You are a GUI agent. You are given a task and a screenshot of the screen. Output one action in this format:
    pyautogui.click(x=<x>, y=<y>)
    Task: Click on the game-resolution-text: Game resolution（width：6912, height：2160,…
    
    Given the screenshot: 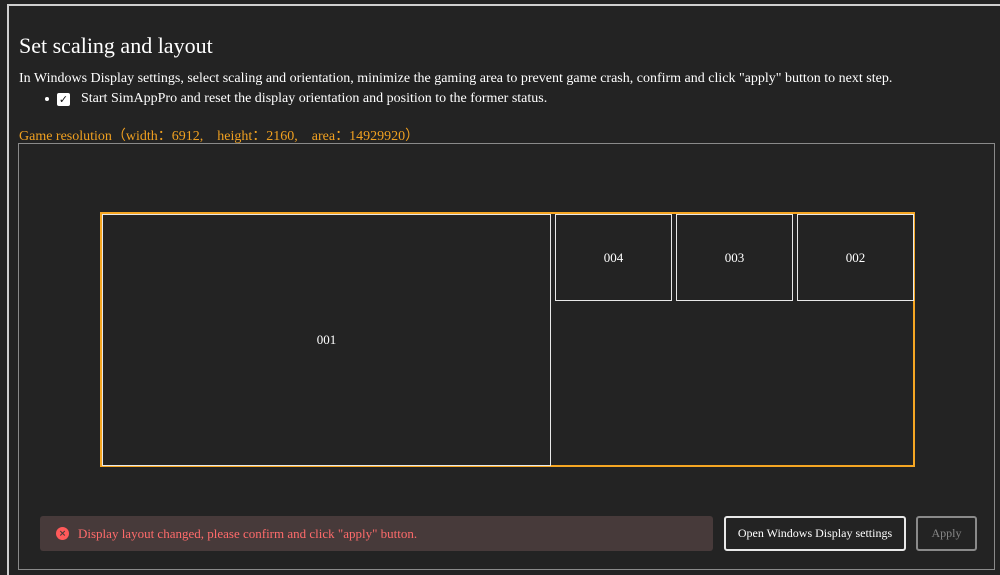 What is the action you would take?
    pyautogui.click(x=219, y=136)
    